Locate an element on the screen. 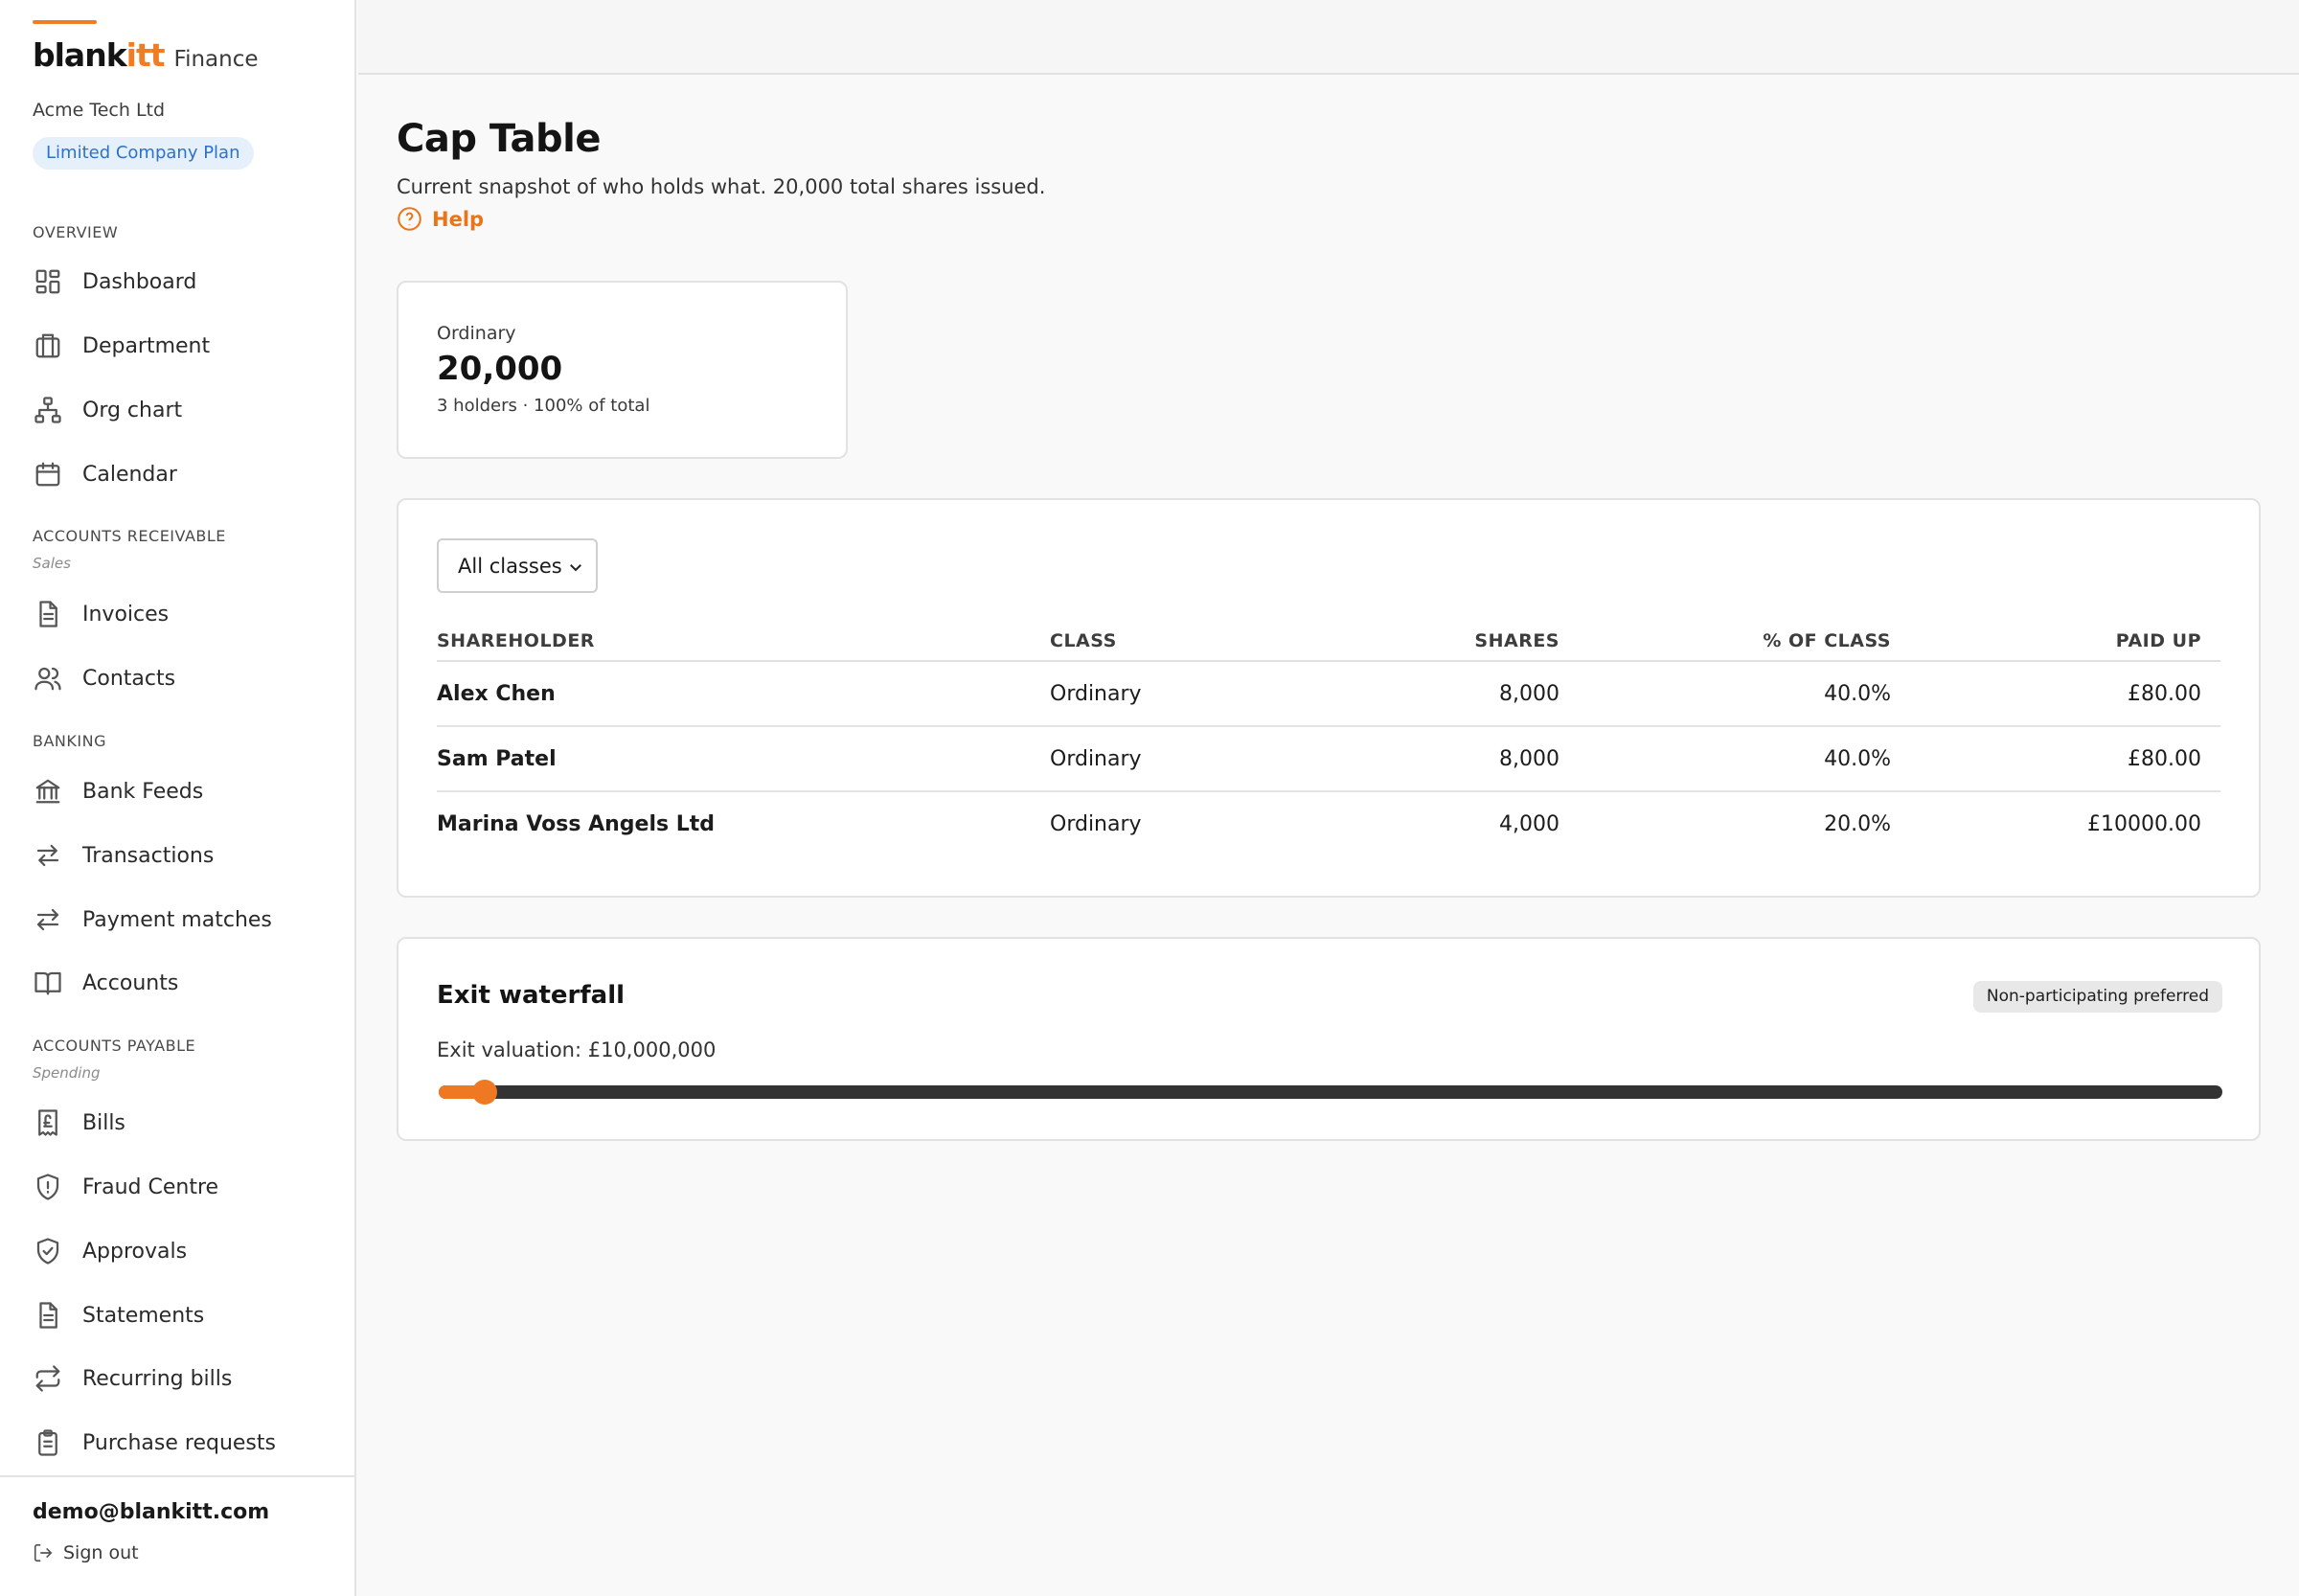 This screenshot has width=2299, height=1596. class-filter-select: All classes is located at coordinates (517, 565).